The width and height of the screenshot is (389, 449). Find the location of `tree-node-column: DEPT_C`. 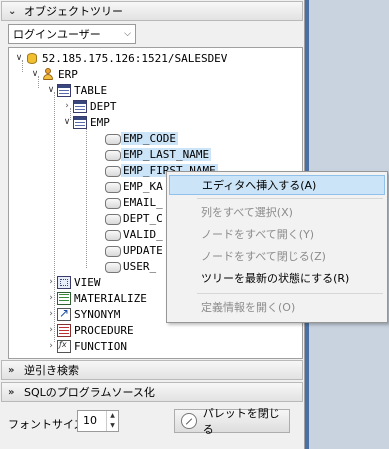

tree-node-column: DEPT_C is located at coordinates (135, 218).